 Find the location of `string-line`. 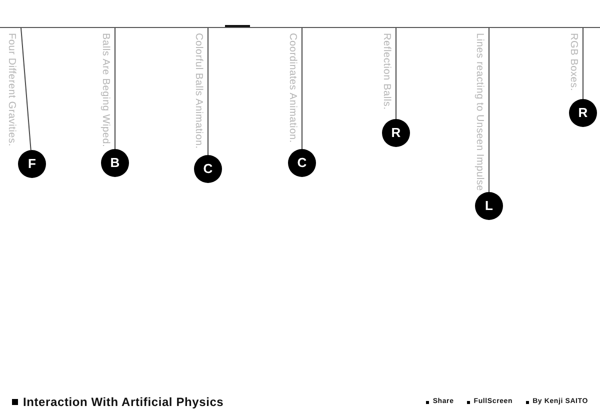

string-line is located at coordinates (583, 64).